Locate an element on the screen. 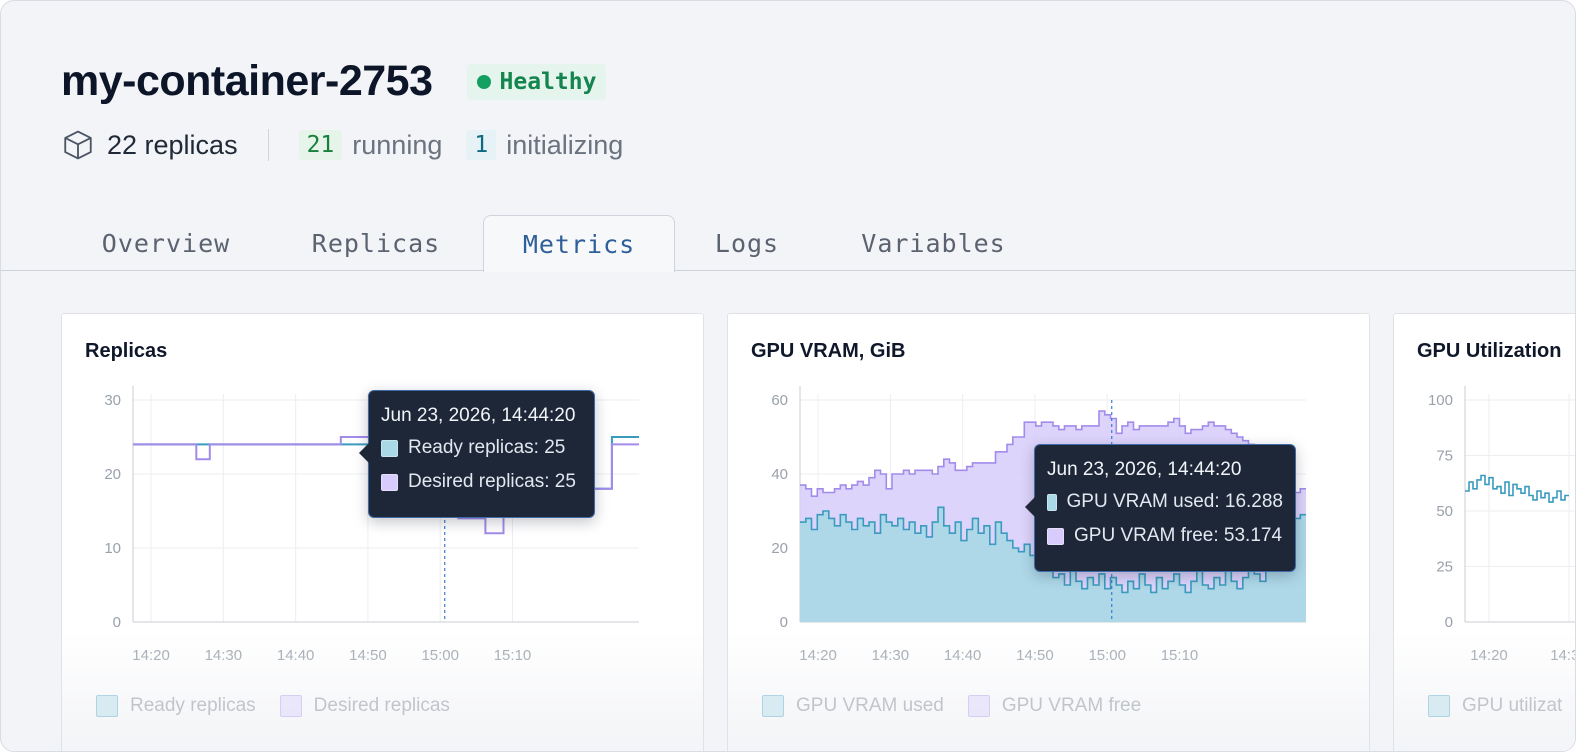  initializing-count-badge: 1 is located at coordinates (481, 145).